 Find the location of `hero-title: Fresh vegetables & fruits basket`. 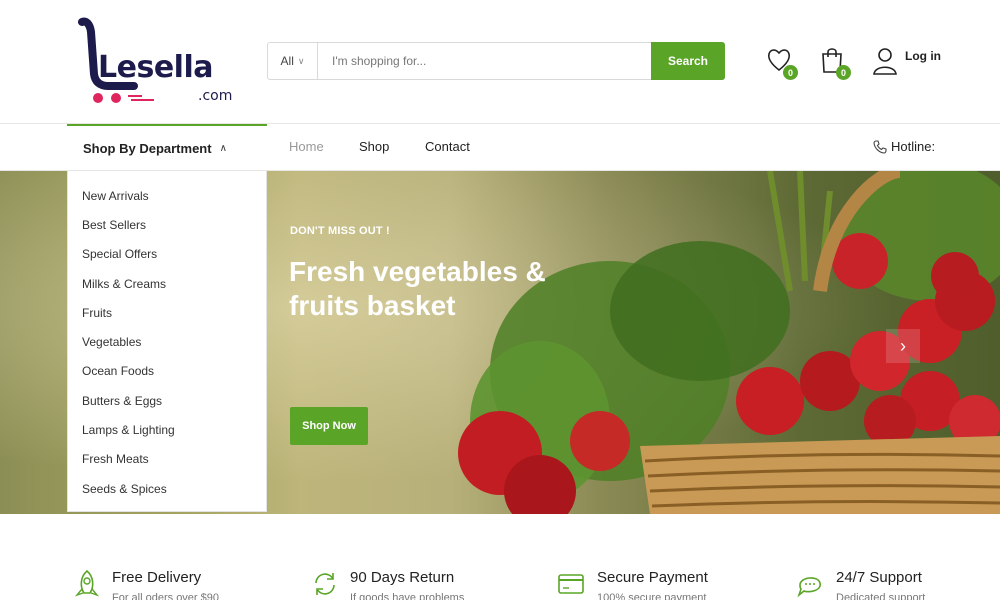

hero-title: Fresh vegetables & fruits basket is located at coordinates (417, 288).